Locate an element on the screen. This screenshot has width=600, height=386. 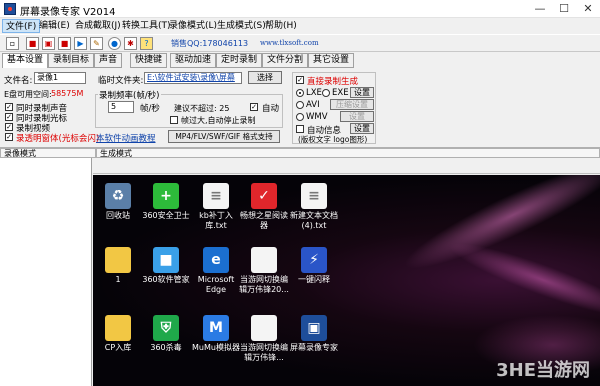
tab-timer: 定时录制 is located at coordinates (239, 60).